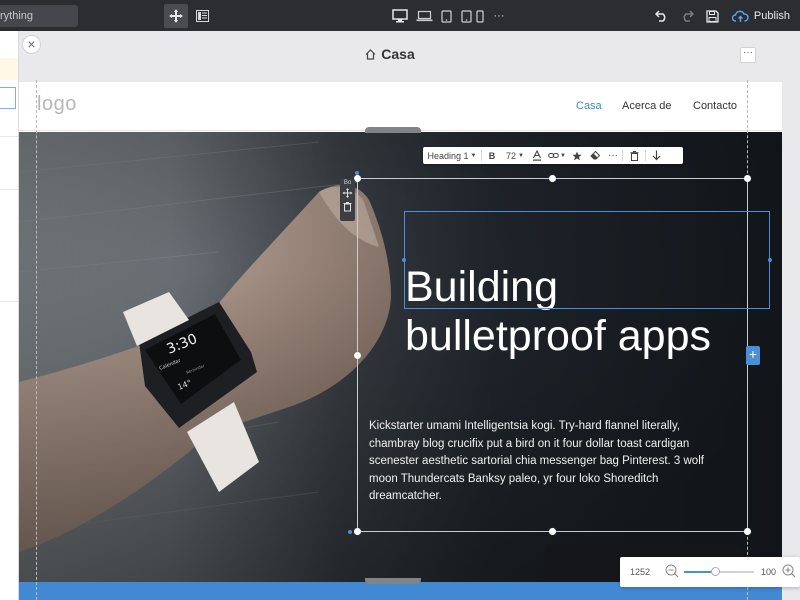 Image resolution: width=800 pixels, height=600 pixels. Describe the element at coordinates (31, 44) in the screenshot. I see `close-canvas-button: ×` at that location.